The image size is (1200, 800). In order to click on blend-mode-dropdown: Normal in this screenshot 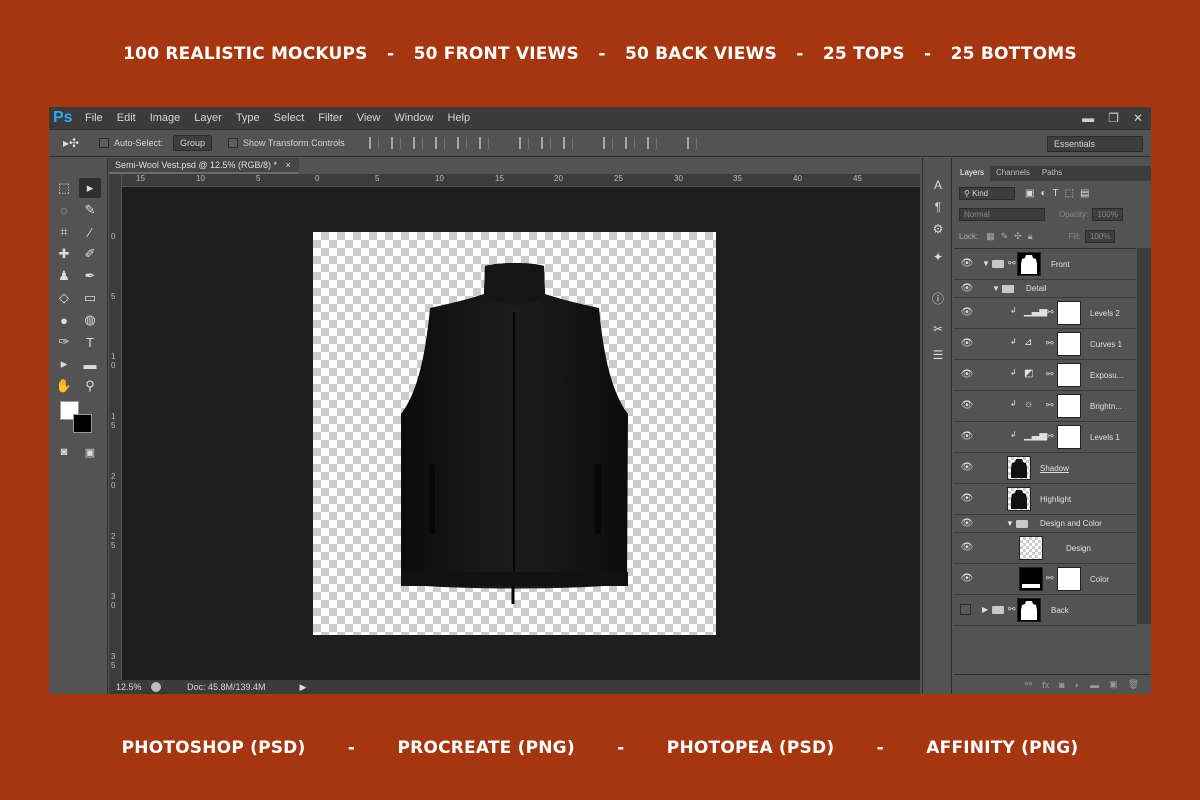, I will do `click(1002, 214)`.